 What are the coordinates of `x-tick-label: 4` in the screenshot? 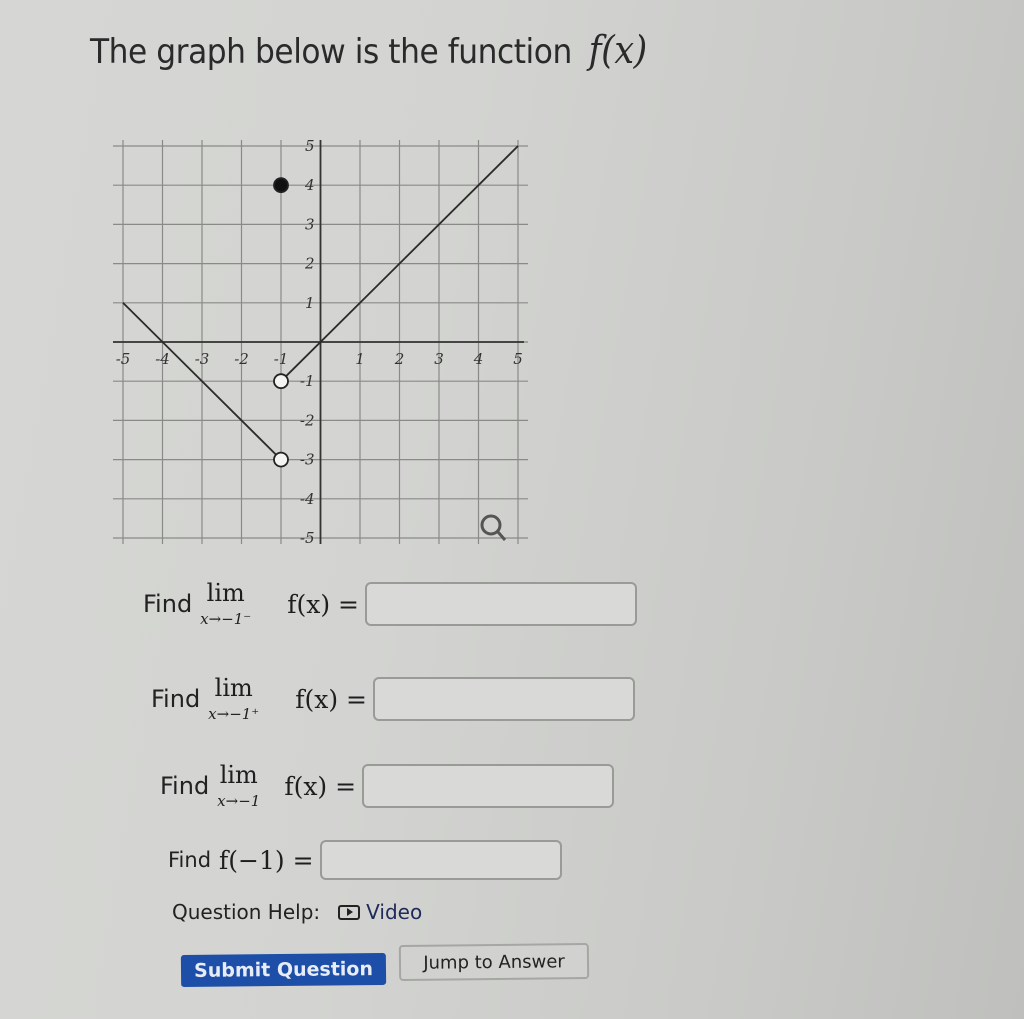 It's located at (478, 359).